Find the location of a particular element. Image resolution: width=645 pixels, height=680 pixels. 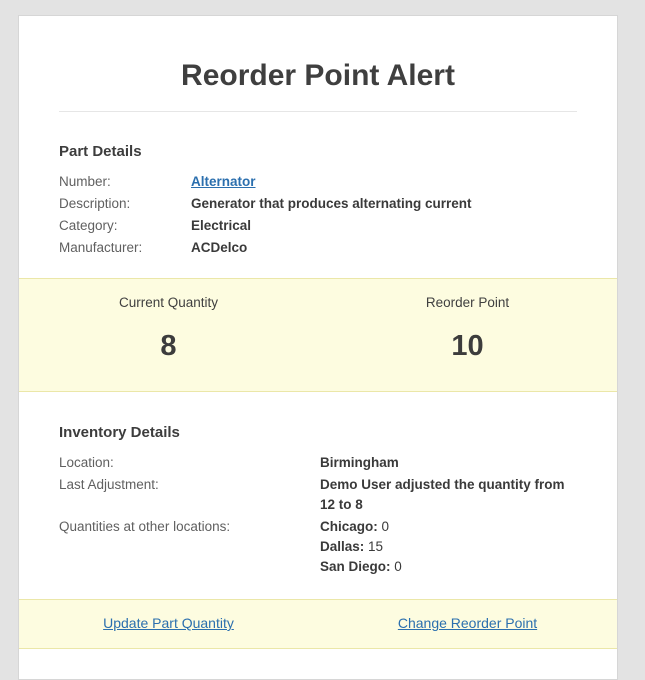

part-number-value: Alternator is located at coordinates (331, 183).